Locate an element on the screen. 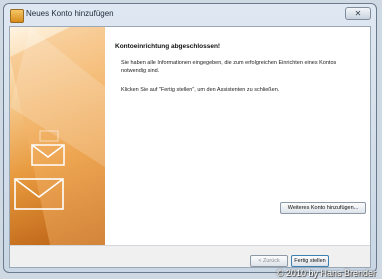  title-bar: Neues Konto hinzufügen ✕ is located at coordinates (190, 15).